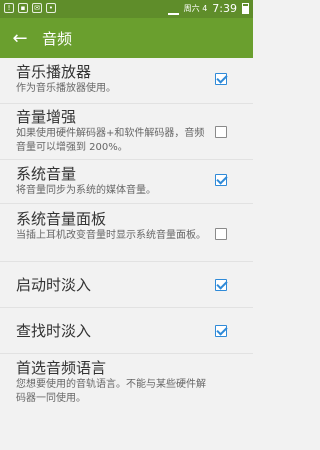  What do you see at coordinates (110, 140) in the screenshot?
I see `setting-summary: 如果使用硬件解码器+和软件解码器，音频音量可以增强到 200%。` at bounding box center [110, 140].